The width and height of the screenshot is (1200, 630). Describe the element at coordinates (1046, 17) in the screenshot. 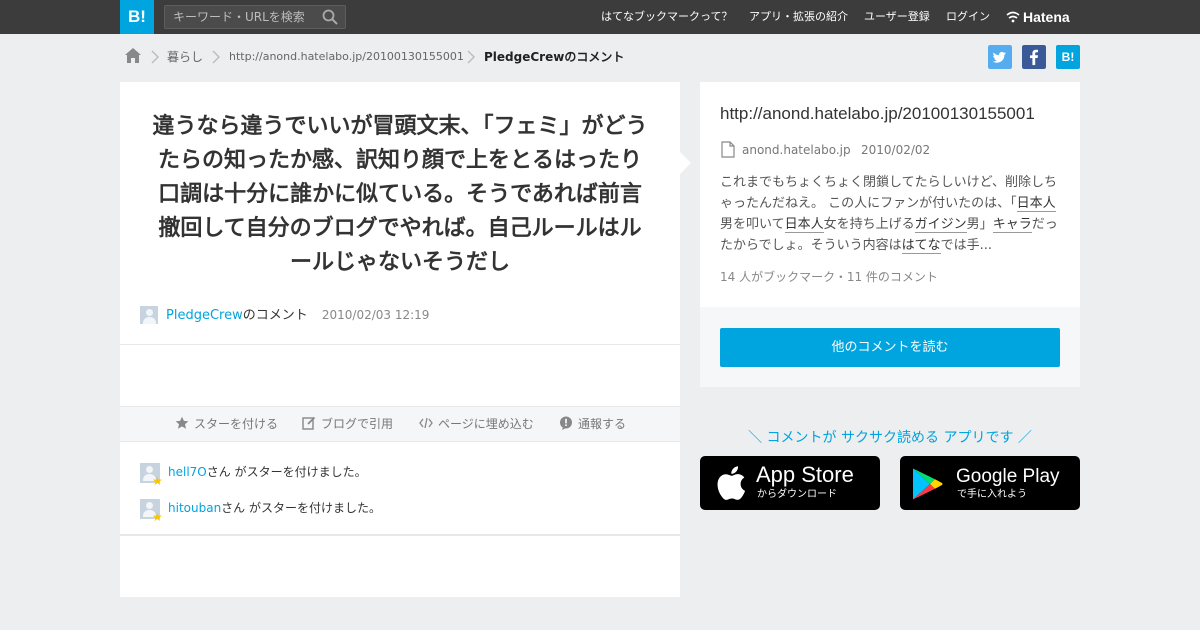

I see `hatena-label: Hatena` at that location.